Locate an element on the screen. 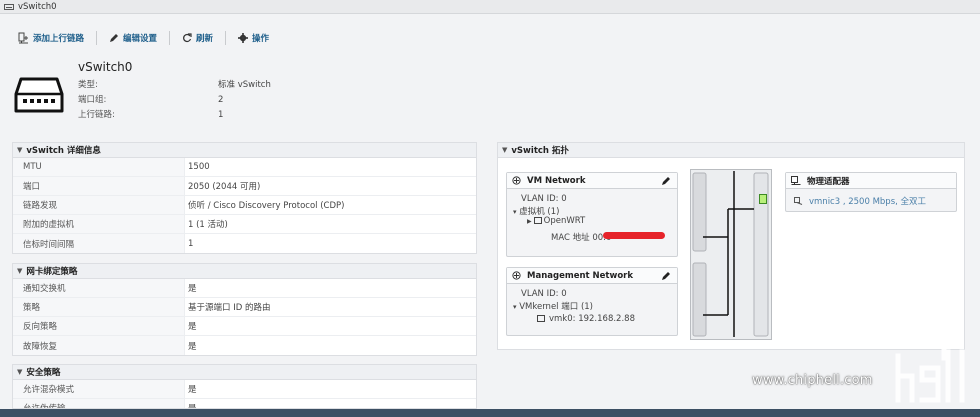  nic-teaming-row: 故障恢复是 is located at coordinates (244, 345).